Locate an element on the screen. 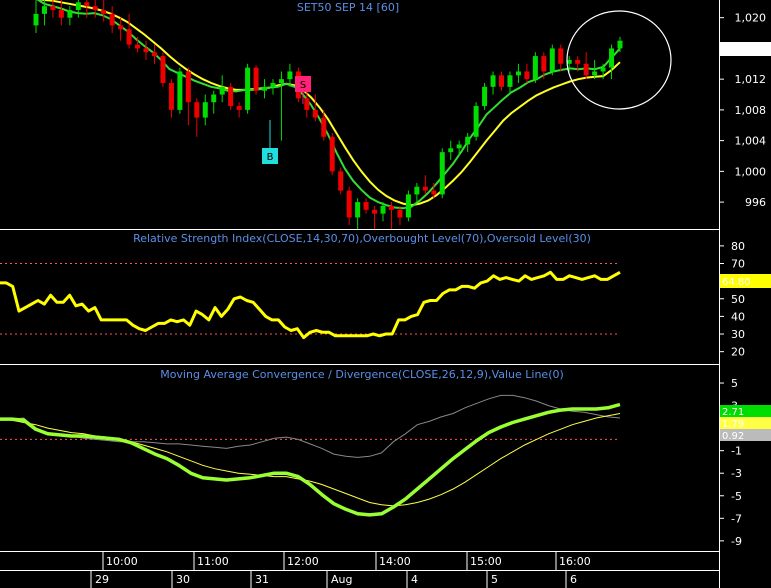 Image resolution: width=771 pixels, height=588 pixels. macd-y-tick-label: -7 is located at coordinates (736, 518).